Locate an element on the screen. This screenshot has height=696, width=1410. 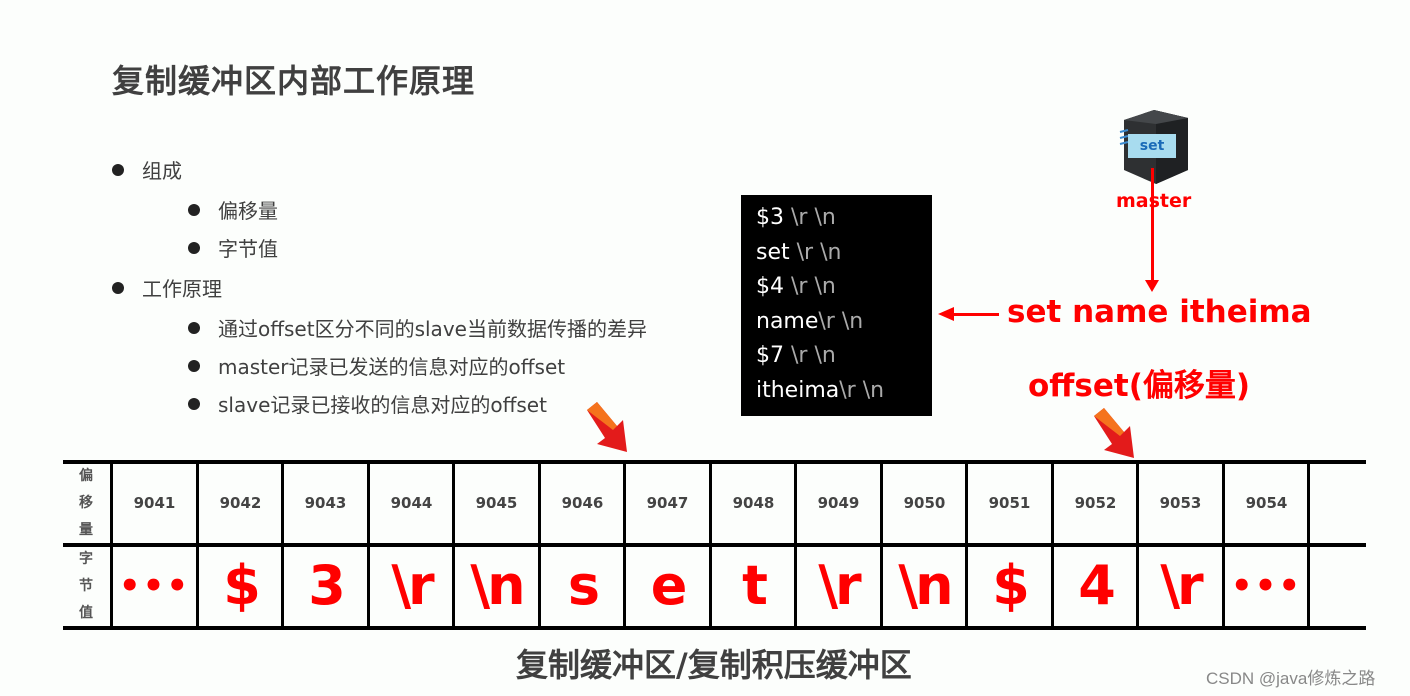
code-token: $3 is located at coordinates (770, 217).